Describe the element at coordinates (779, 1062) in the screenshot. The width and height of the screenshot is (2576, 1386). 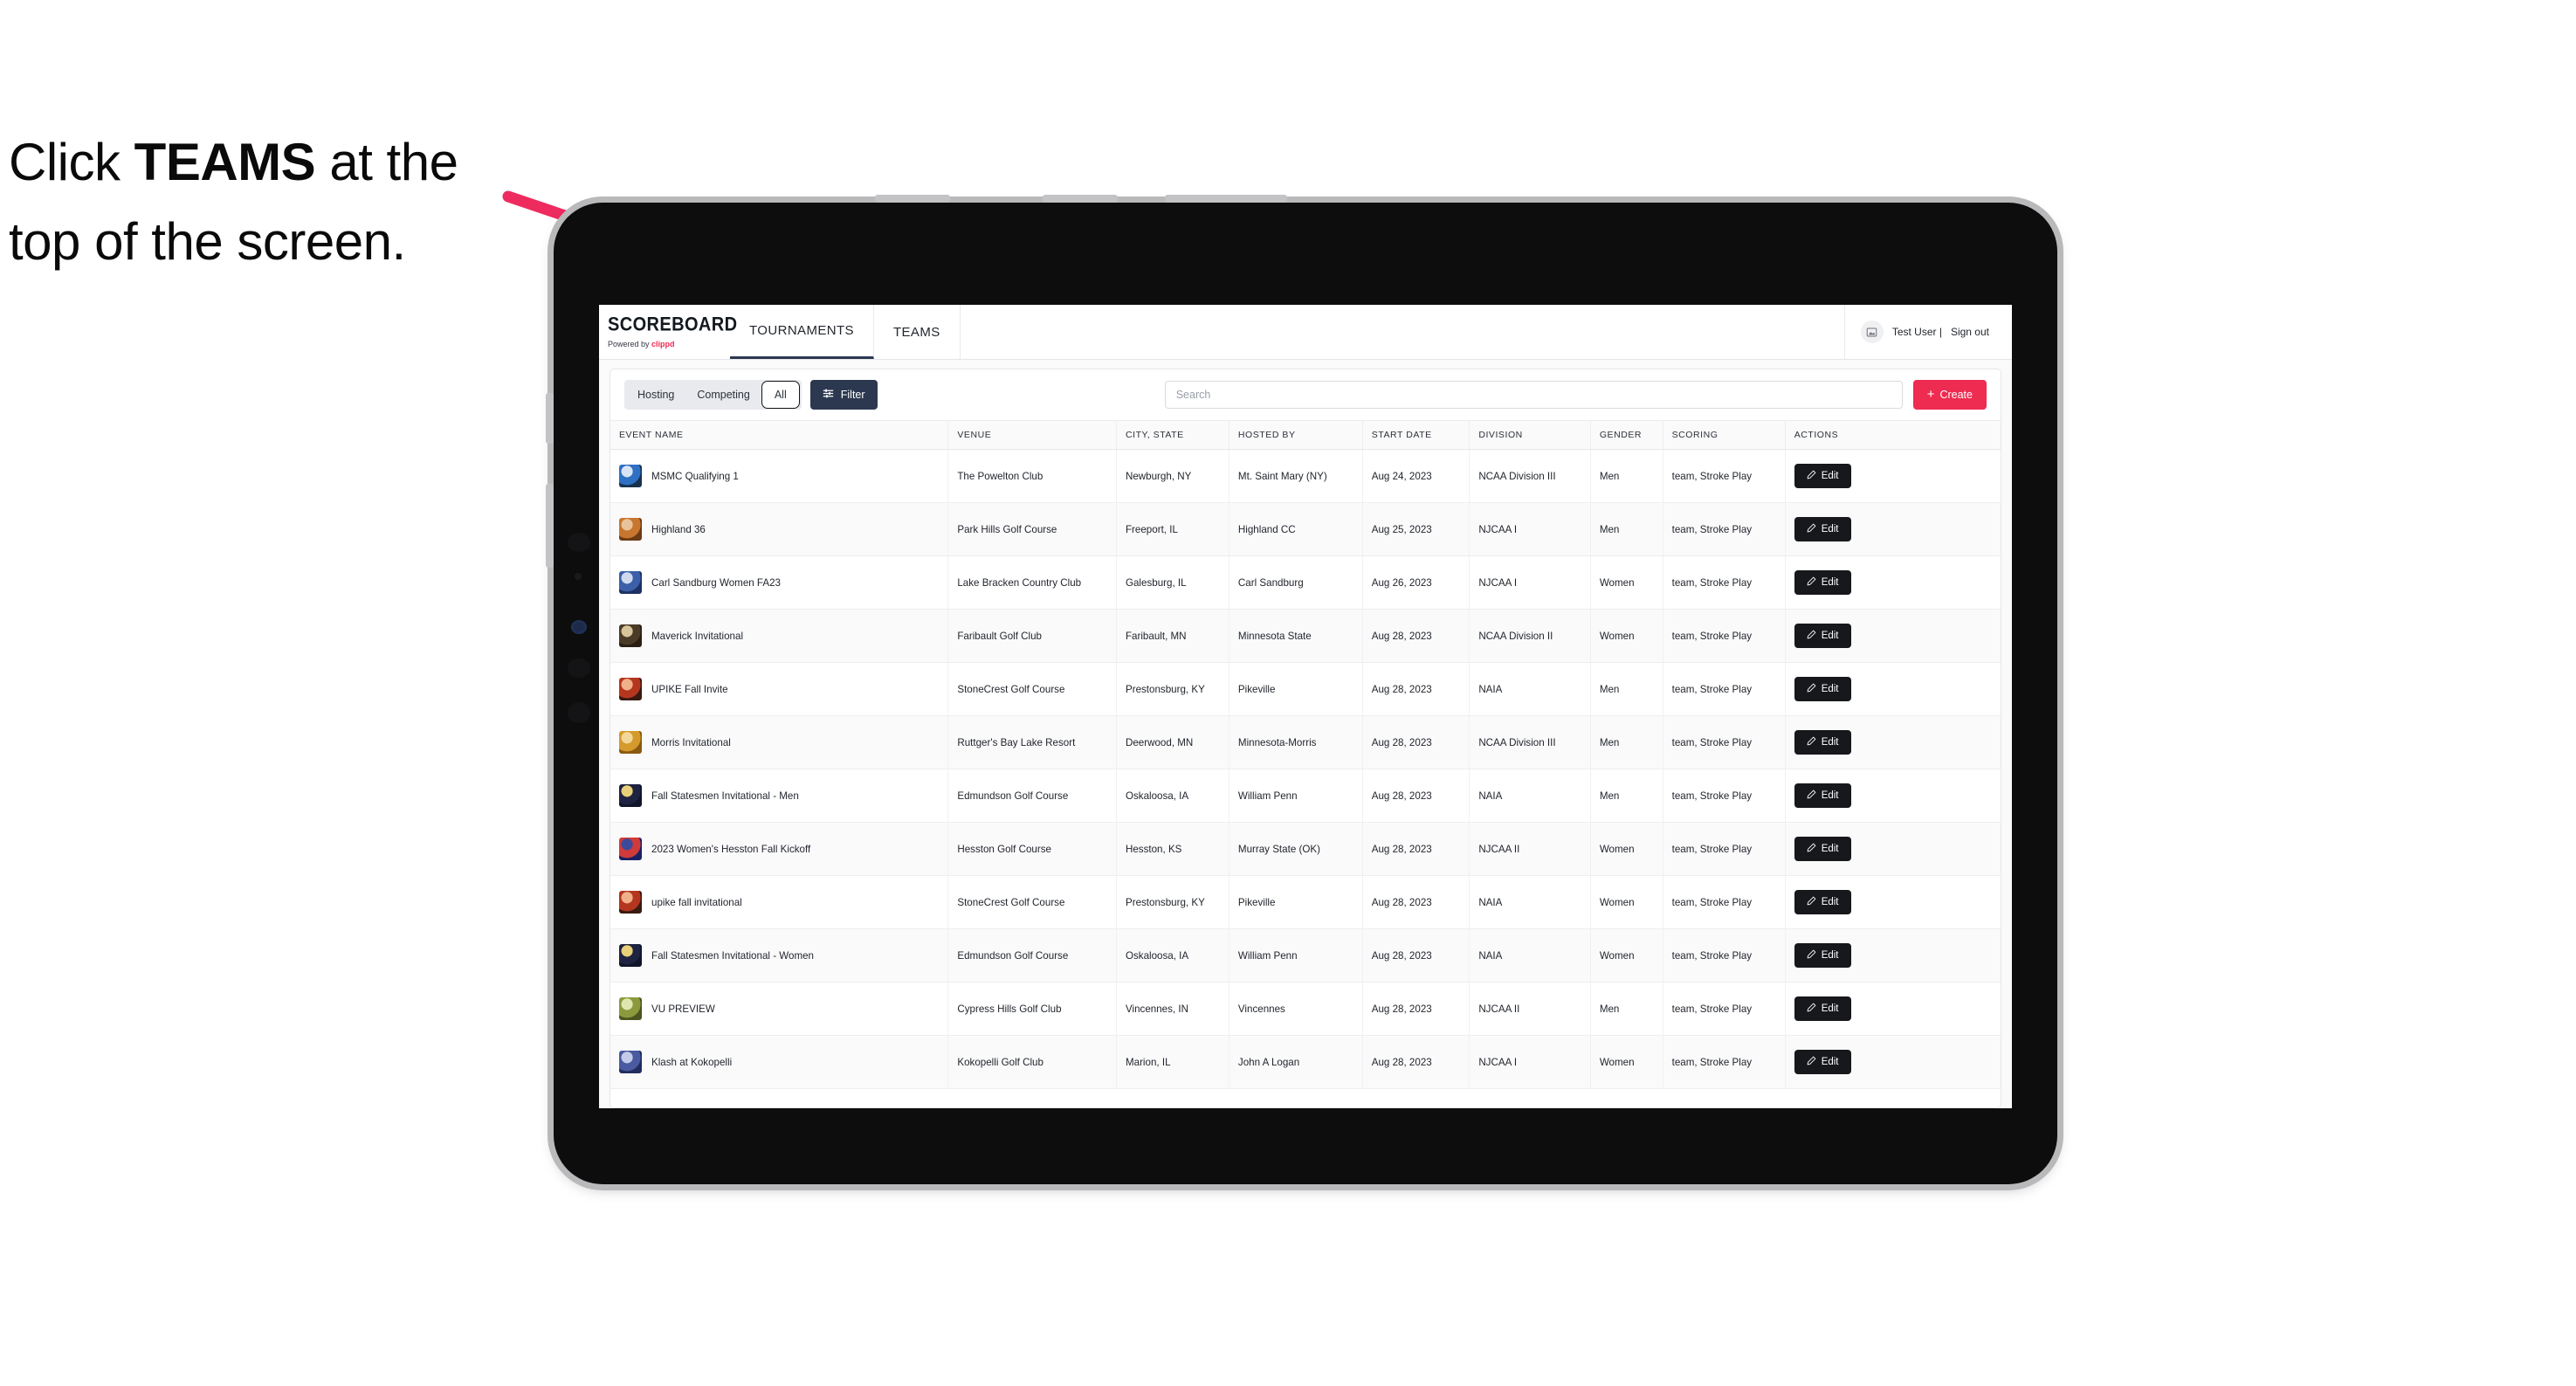
I see `cell-event-name: Klash at Kokopelli` at that location.